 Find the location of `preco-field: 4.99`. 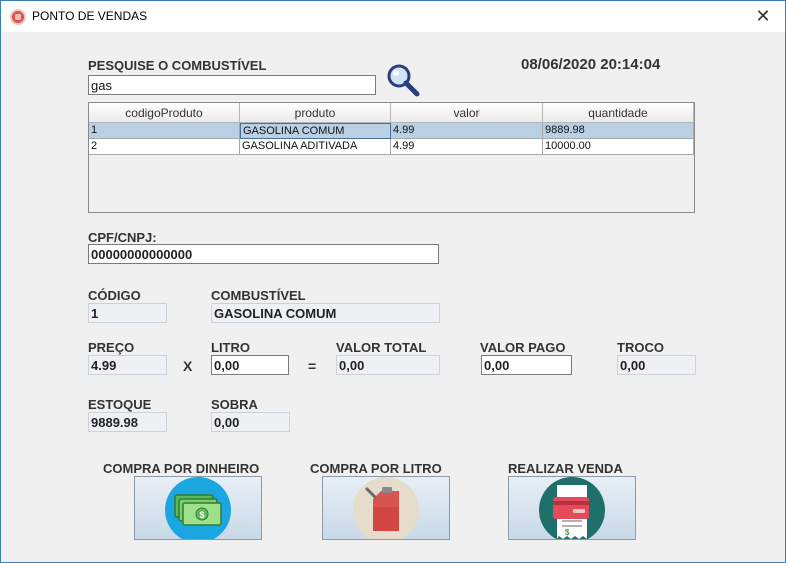

preco-field: 4.99 is located at coordinates (127, 365).